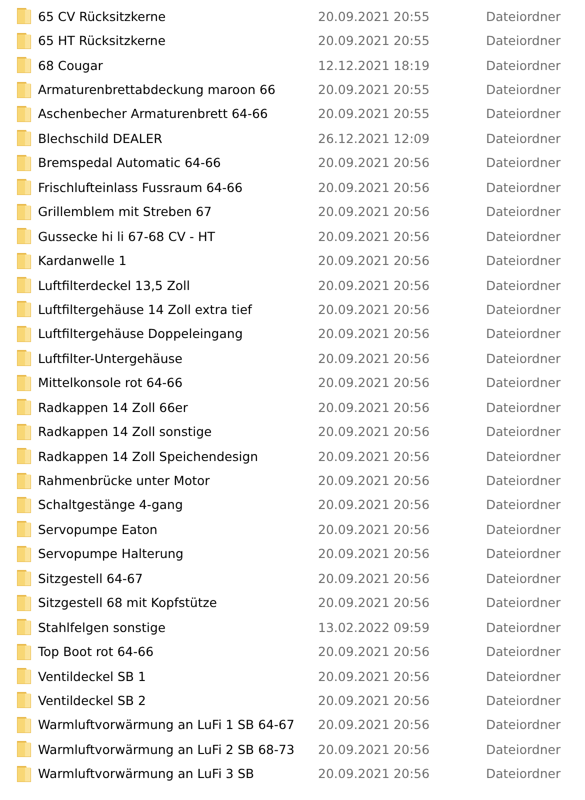  Describe the element at coordinates (166, 749) in the screenshot. I see `folder-name: Warmluftvorwärmung an LuFi 2 SB 68-73` at that location.